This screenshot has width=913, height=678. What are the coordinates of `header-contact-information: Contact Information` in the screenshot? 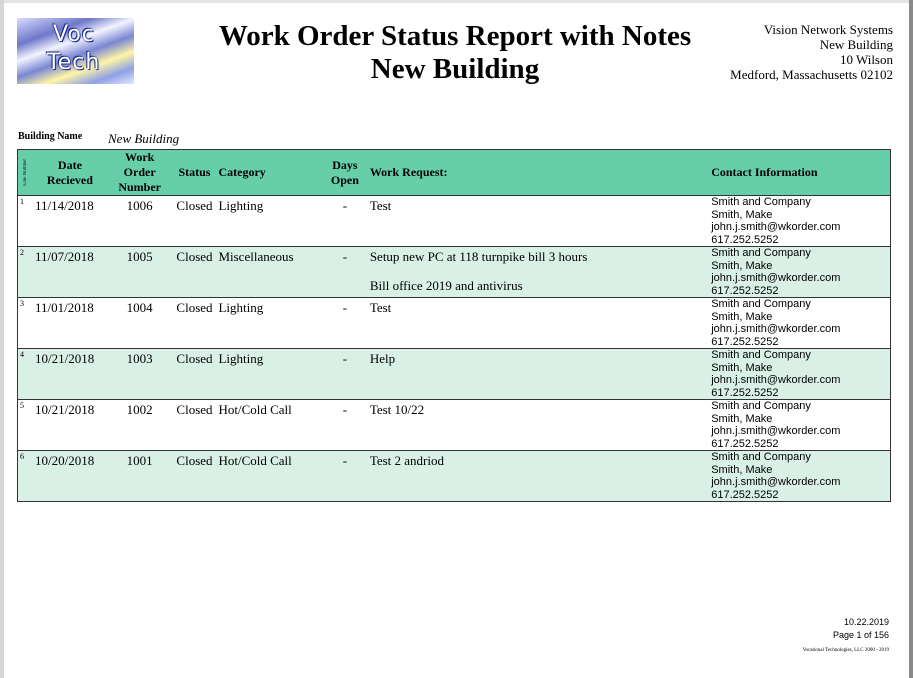 It's located at (800, 172).